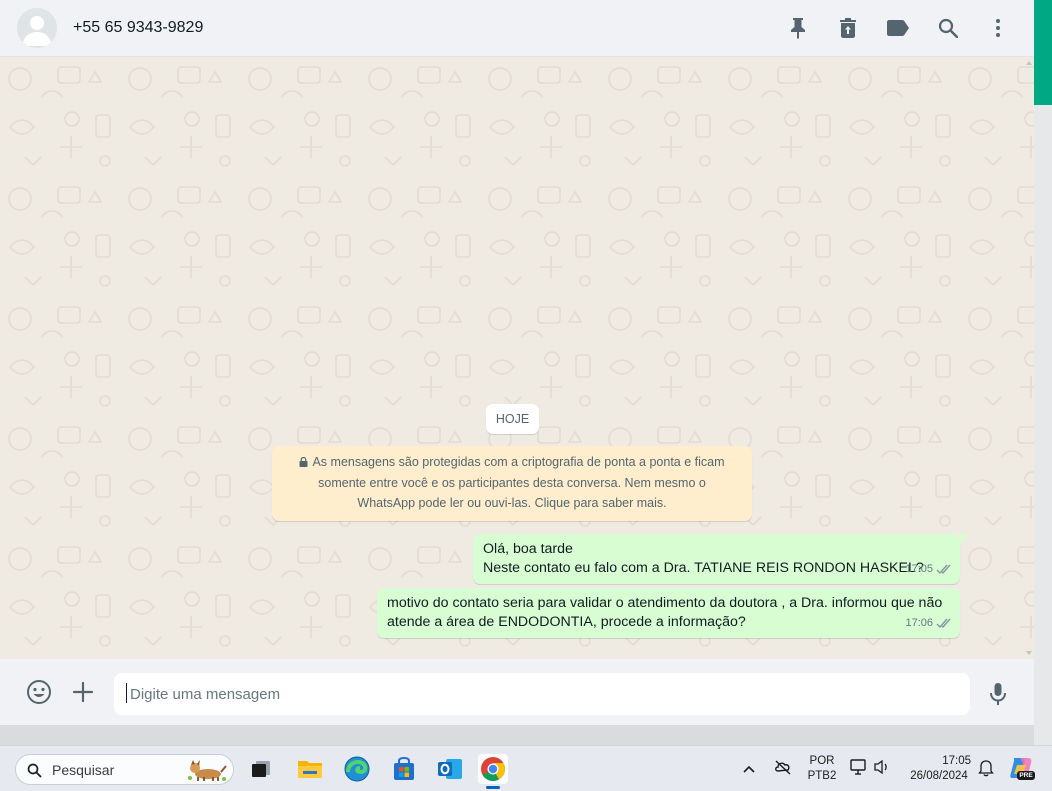 The image size is (1052, 791). I want to click on composer, so click(517, 692).